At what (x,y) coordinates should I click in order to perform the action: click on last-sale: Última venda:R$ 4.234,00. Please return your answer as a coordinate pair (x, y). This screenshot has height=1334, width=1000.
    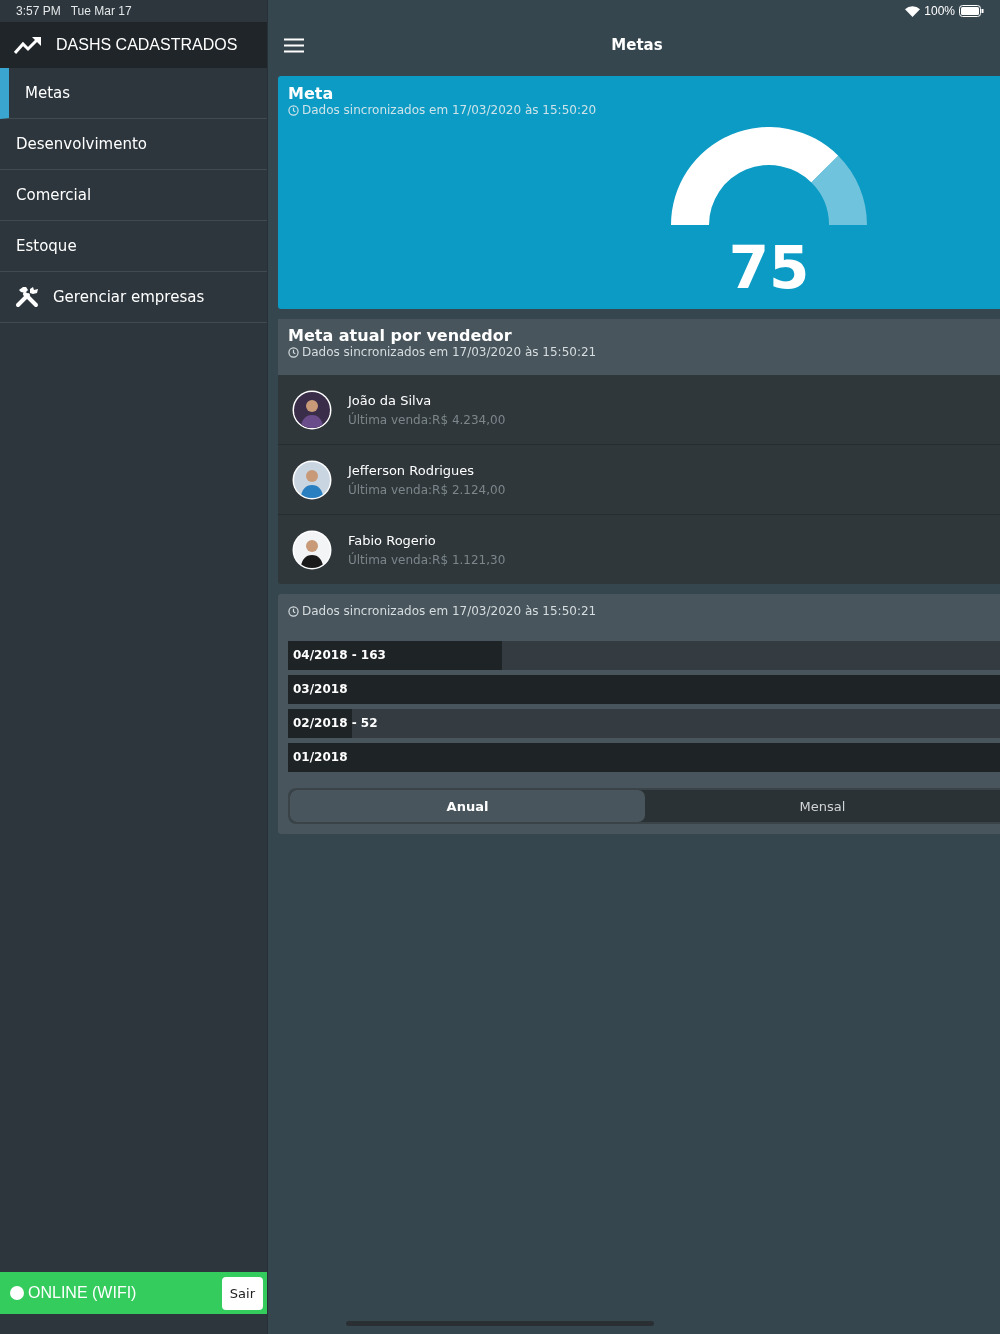
    Looking at the image, I should click on (427, 419).